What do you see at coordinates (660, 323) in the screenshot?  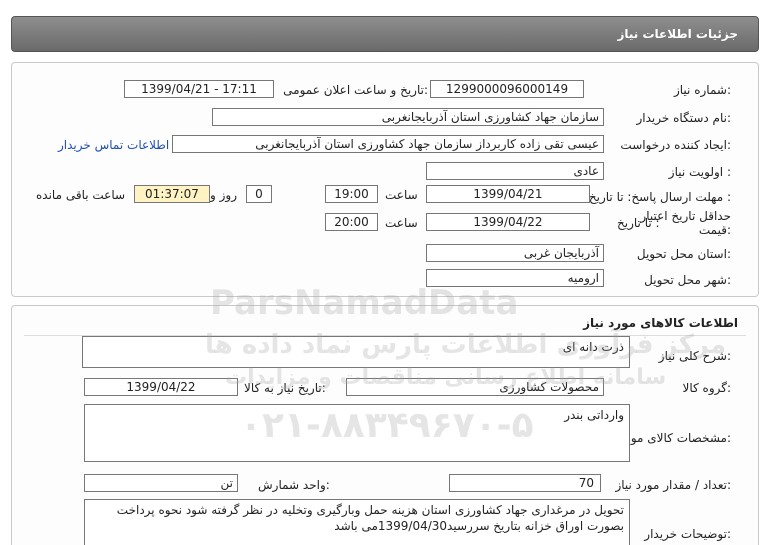 I see `goods-section-title: اطلاعات کالاهای مورد نیاز` at bounding box center [660, 323].